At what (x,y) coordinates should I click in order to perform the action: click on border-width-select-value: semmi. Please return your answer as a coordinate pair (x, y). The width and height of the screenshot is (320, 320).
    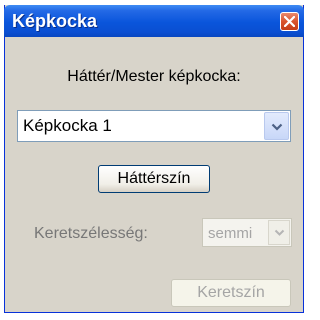
    Looking at the image, I should click on (230, 233).